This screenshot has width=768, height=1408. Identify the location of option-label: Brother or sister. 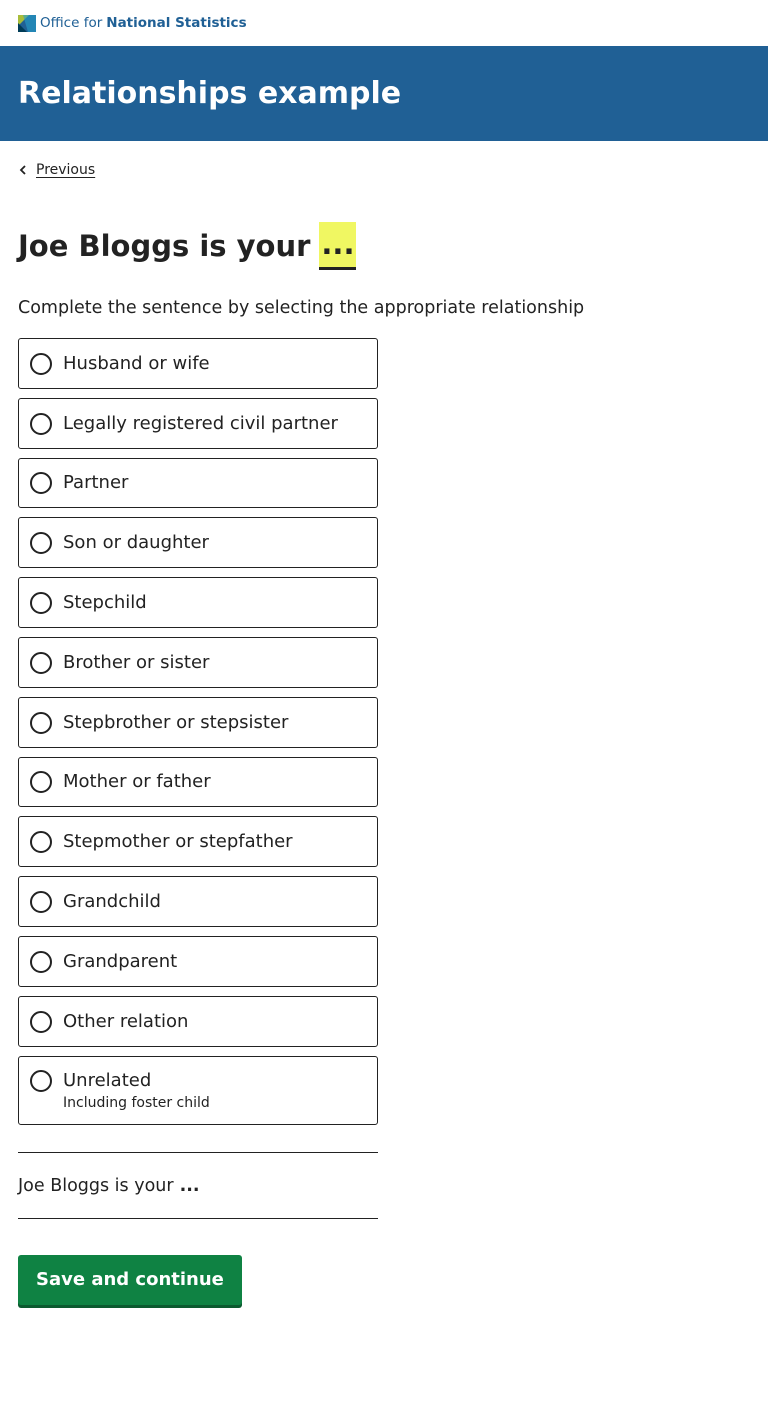
(136, 662).